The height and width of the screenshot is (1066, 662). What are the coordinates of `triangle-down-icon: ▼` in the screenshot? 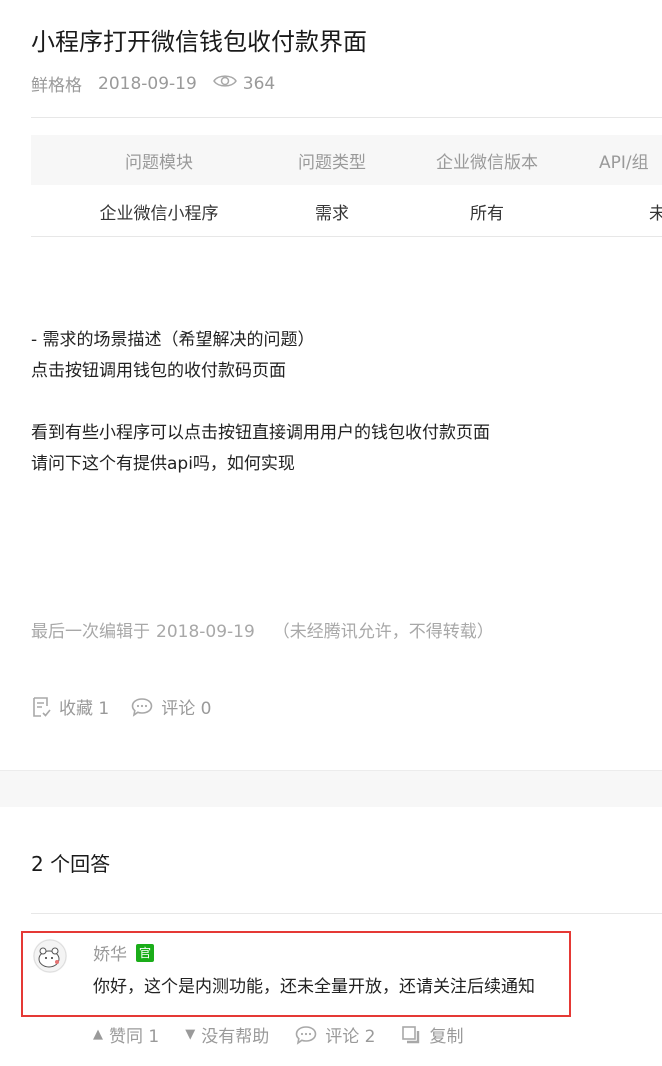 It's located at (190, 1034).